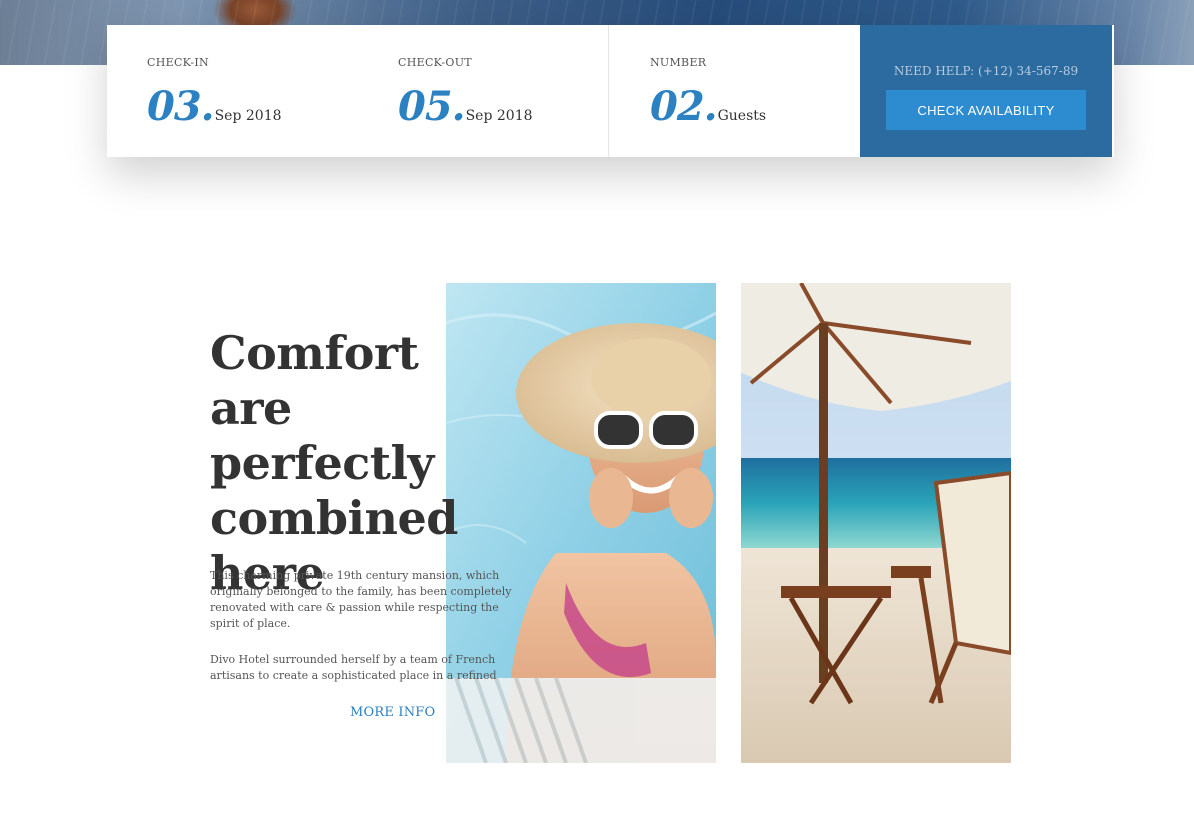  I want to click on checkin-value: 03. Sep 2018, so click(214, 106).